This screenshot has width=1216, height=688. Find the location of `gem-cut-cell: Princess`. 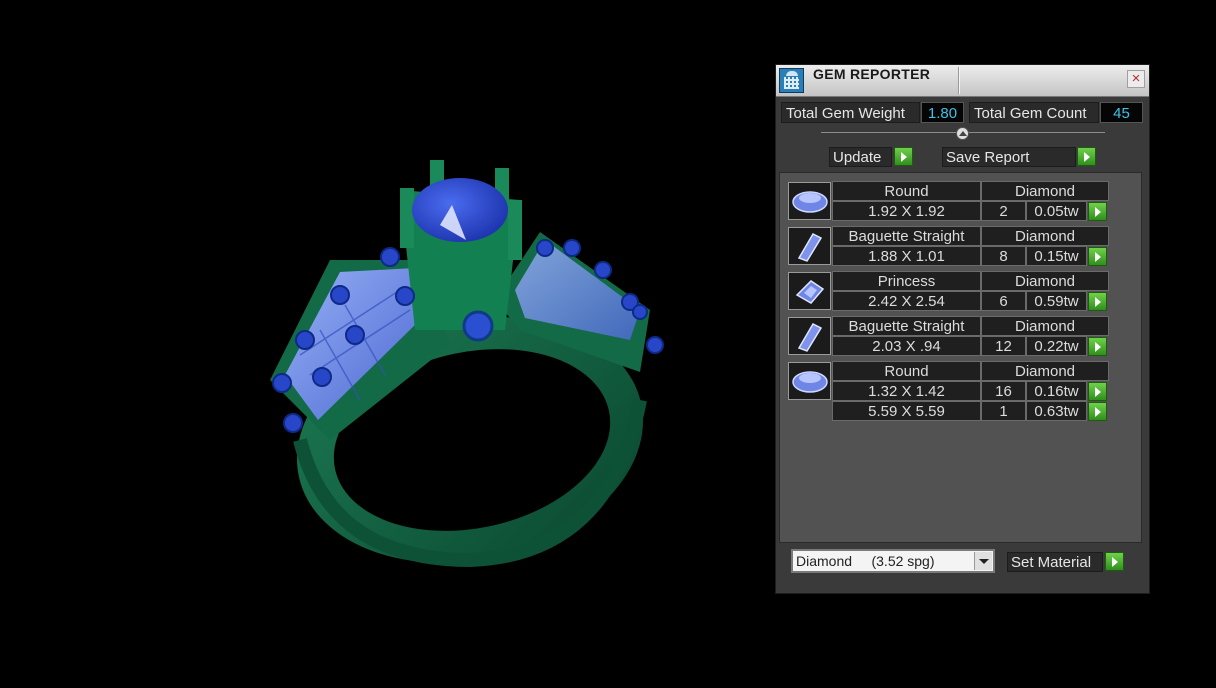

gem-cut-cell: Princess is located at coordinates (906, 281).